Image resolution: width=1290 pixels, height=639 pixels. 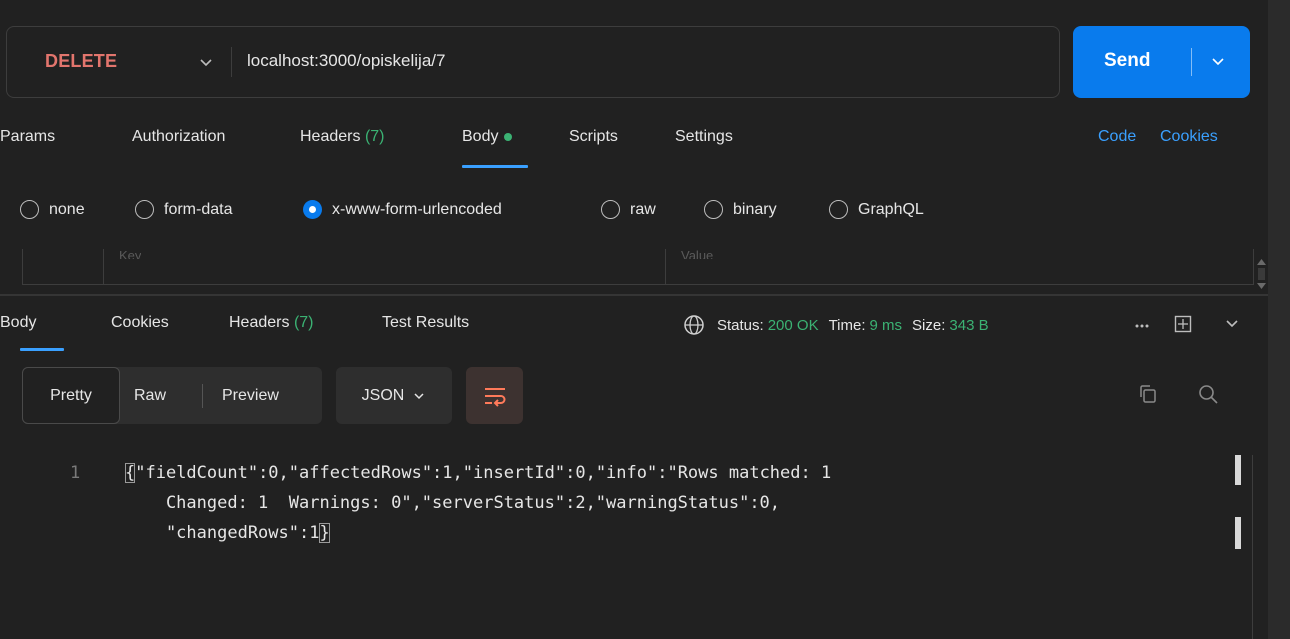 What do you see at coordinates (130, 473) in the screenshot?
I see `bracket-match-open: {` at bounding box center [130, 473].